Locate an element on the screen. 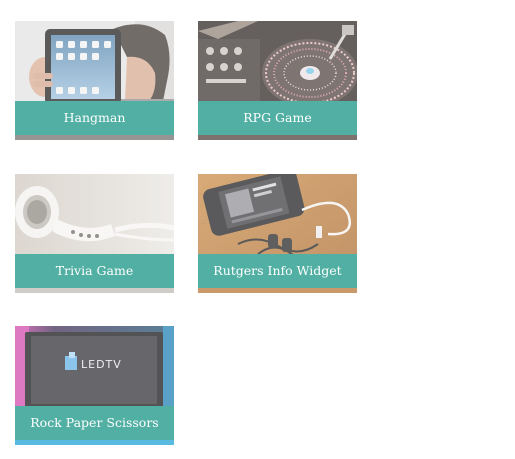  svg-text: LEDTV is located at coordinates (101, 364).